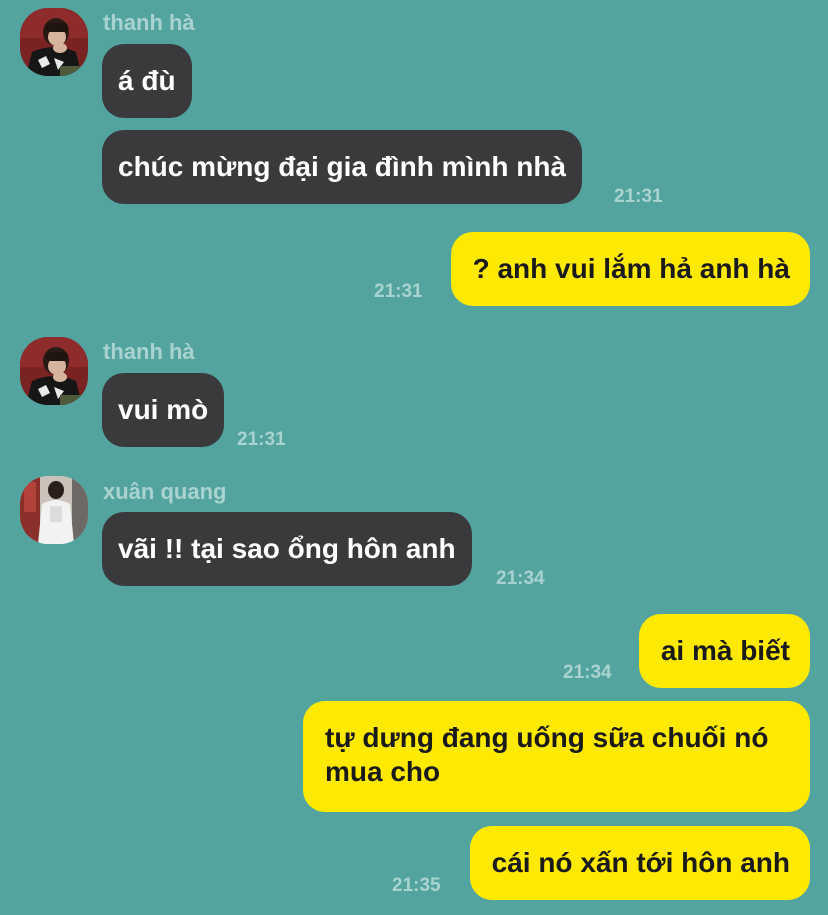 This screenshot has width=828, height=915. Describe the element at coordinates (287, 549) in the screenshot. I see `message-bubble-incoming: vãi !! tại sao ổng hôn anh` at that location.